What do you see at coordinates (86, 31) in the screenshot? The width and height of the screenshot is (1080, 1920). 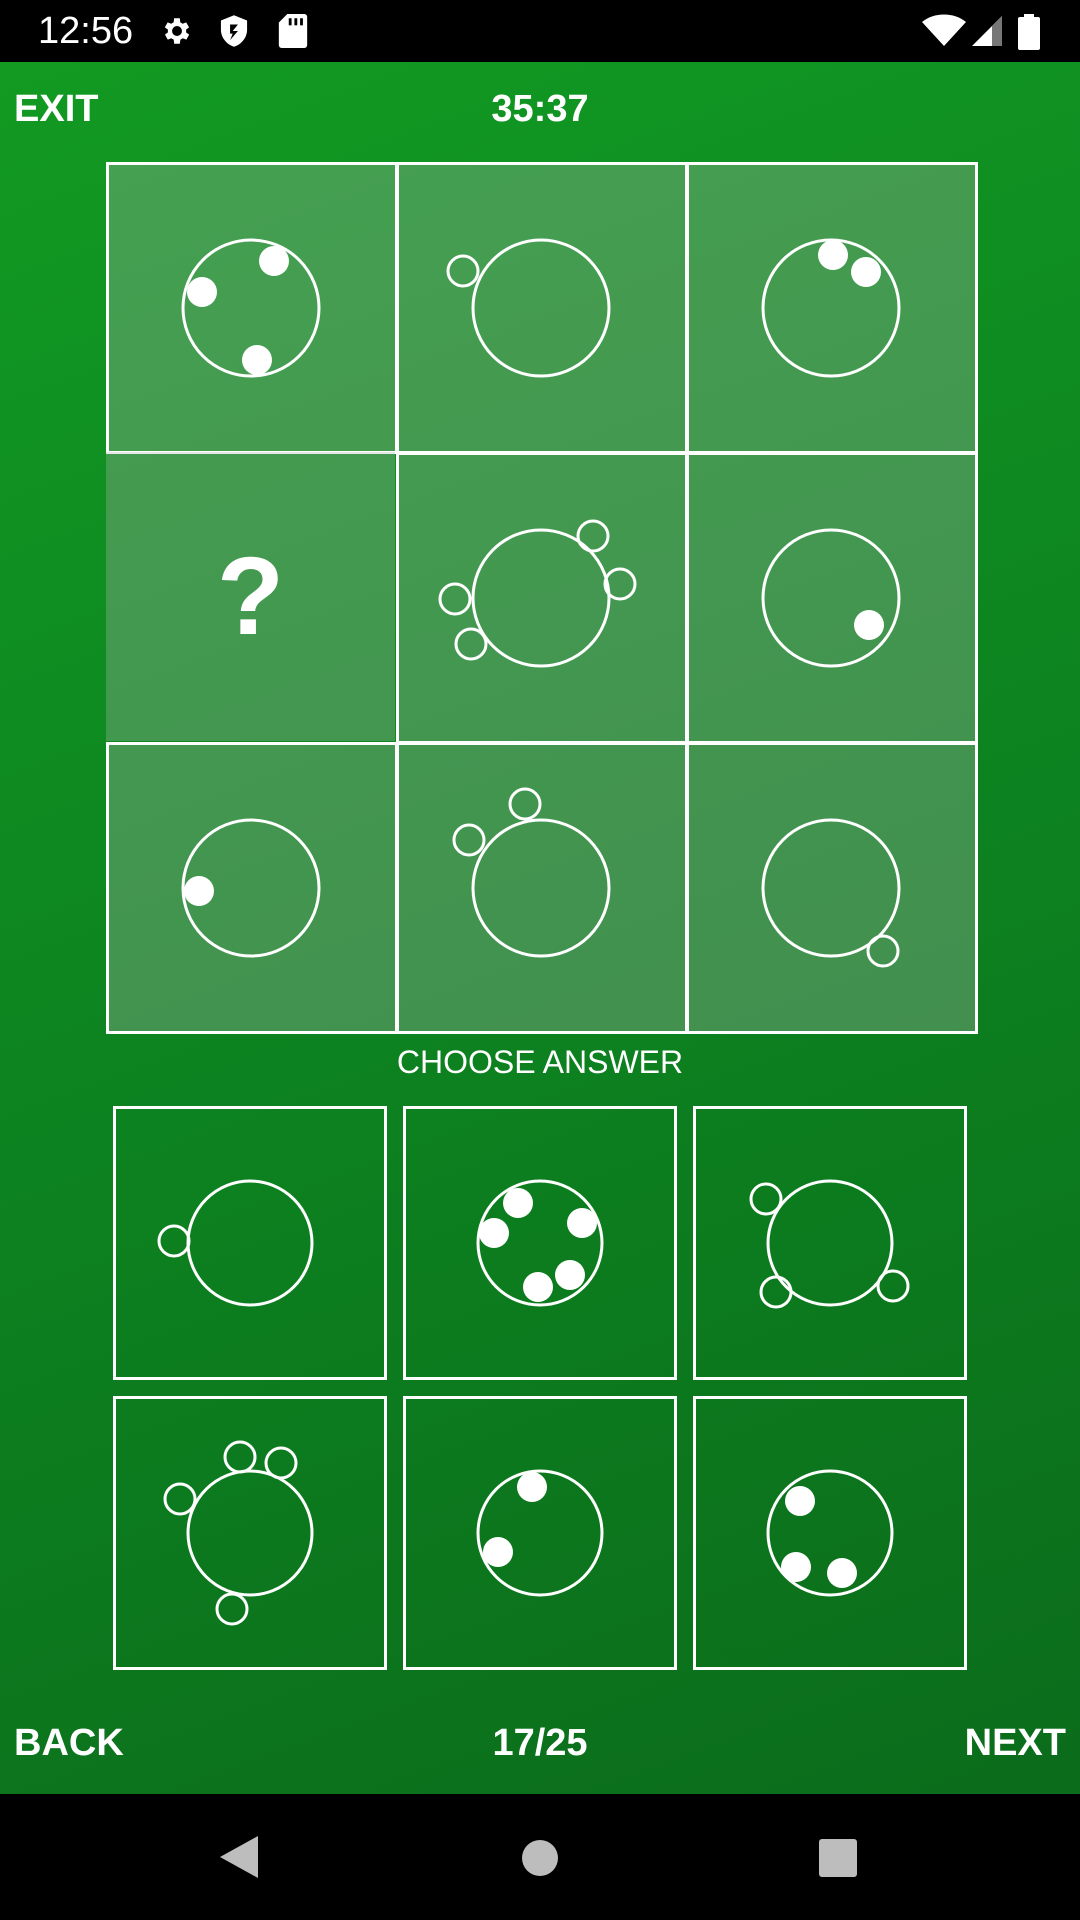 I see `status-time: 12:56` at bounding box center [86, 31].